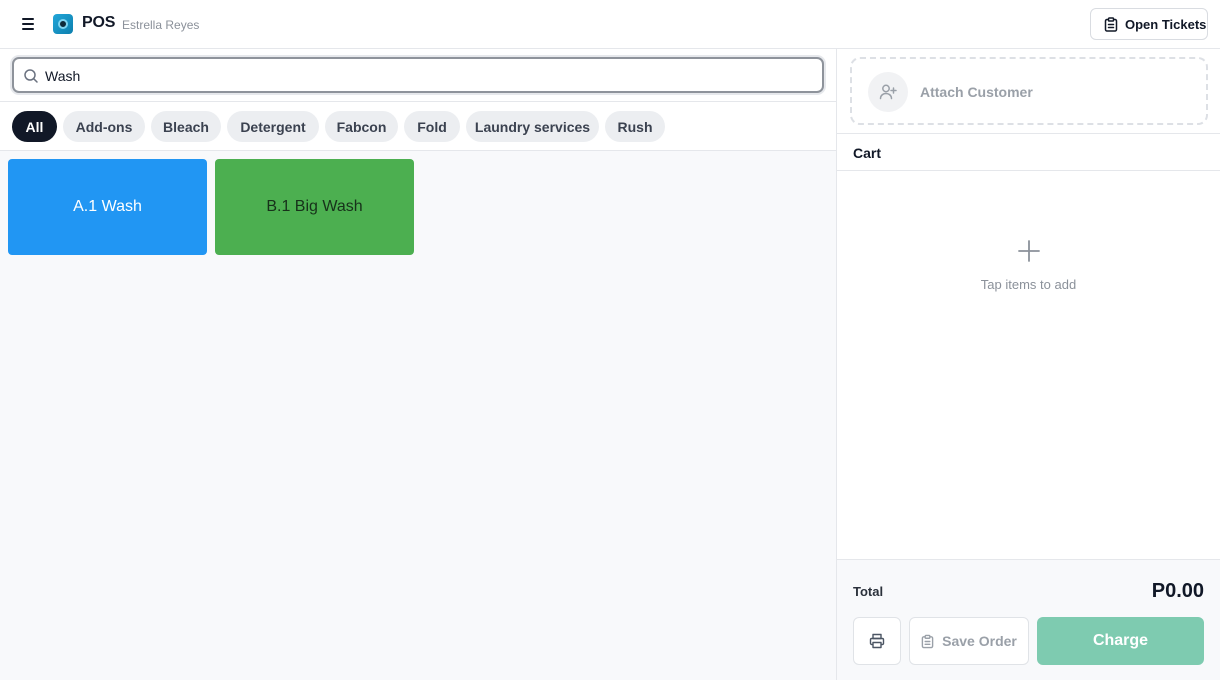  I want to click on open-tickets-label: Open Tickets, so click(1166, 24).